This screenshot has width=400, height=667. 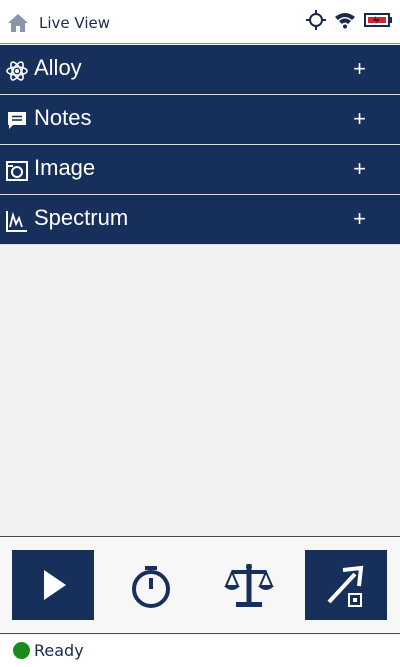 I want to click on status-text: Ready, so click(x=59, y=650).